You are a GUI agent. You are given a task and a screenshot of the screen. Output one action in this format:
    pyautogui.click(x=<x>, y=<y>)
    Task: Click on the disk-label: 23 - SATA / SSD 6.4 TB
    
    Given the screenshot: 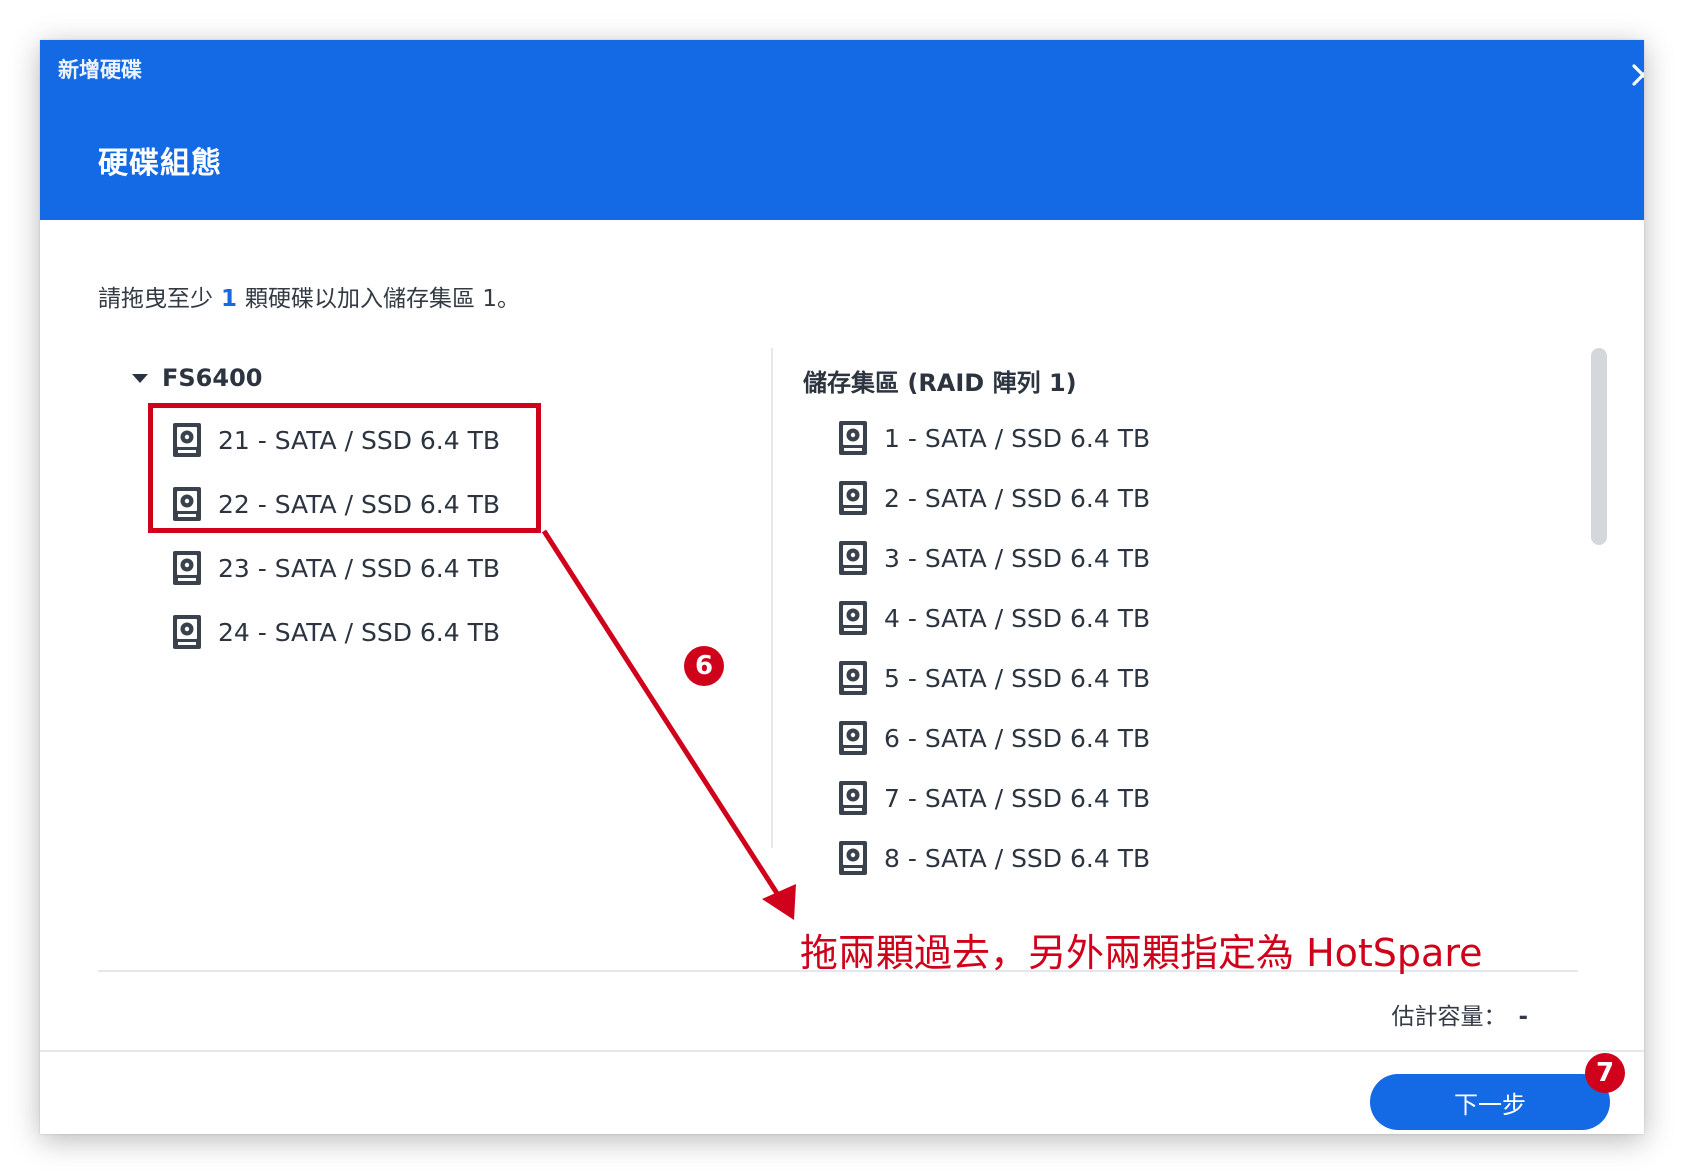 What is the action you would take?
    pyautogui.click(x=359, y=568)
    